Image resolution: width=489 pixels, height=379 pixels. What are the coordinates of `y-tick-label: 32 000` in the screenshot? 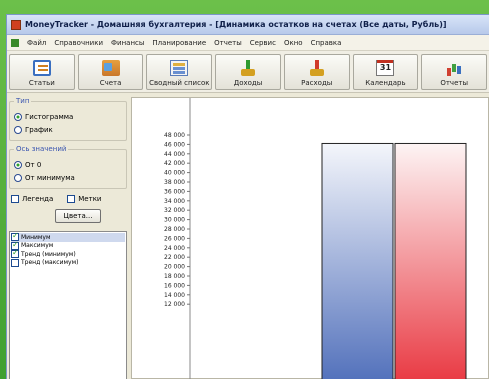 It's located at (174, 210).